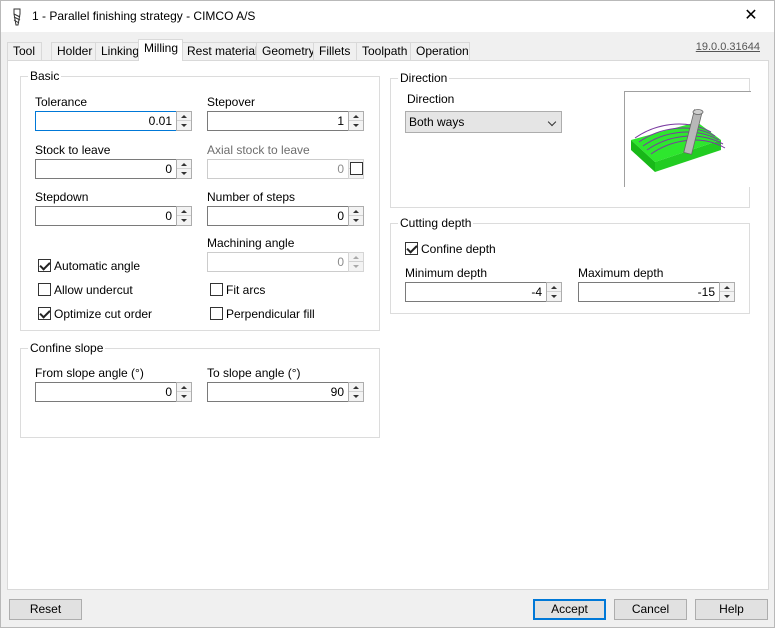 The height and width of the screenshot is (628, 775). I want to click on confine-slope-group-title: Confine slope, so click(67, 348).